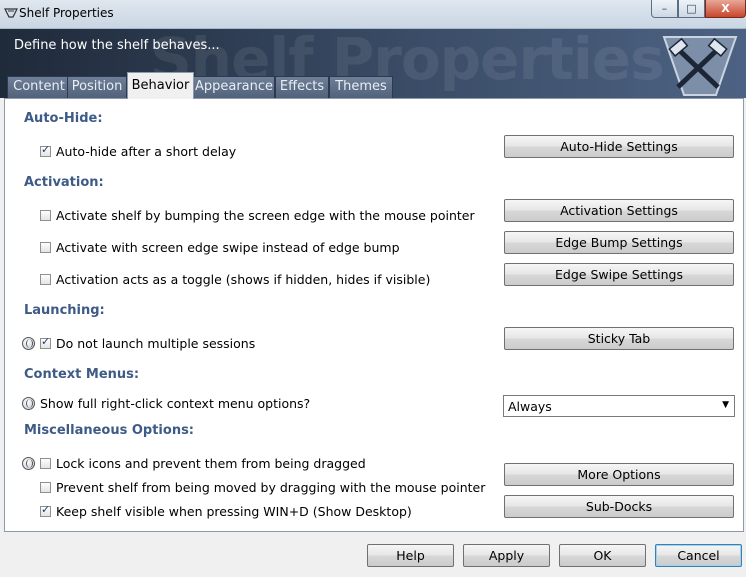 This screenshot has width=746, height=577. What do you see at coordinates (45, 150) in the screenshot?
I see `autohide-delay-checkbox` at bounding box center [45, 150].